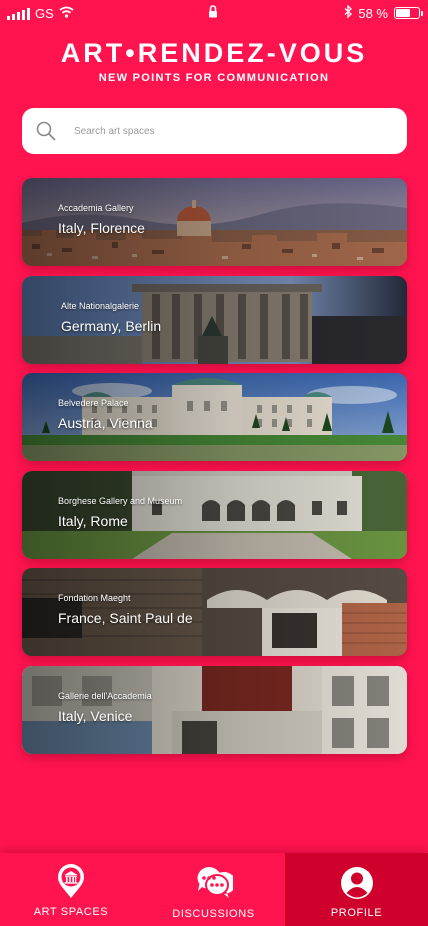 Image resolution: width=428 pixels, height=926 pixels. Describe the element at coordinates (214, 612) in the screenshot. I see `art-space-card: Fondation Maeght France, Saint Paul de` at that location.